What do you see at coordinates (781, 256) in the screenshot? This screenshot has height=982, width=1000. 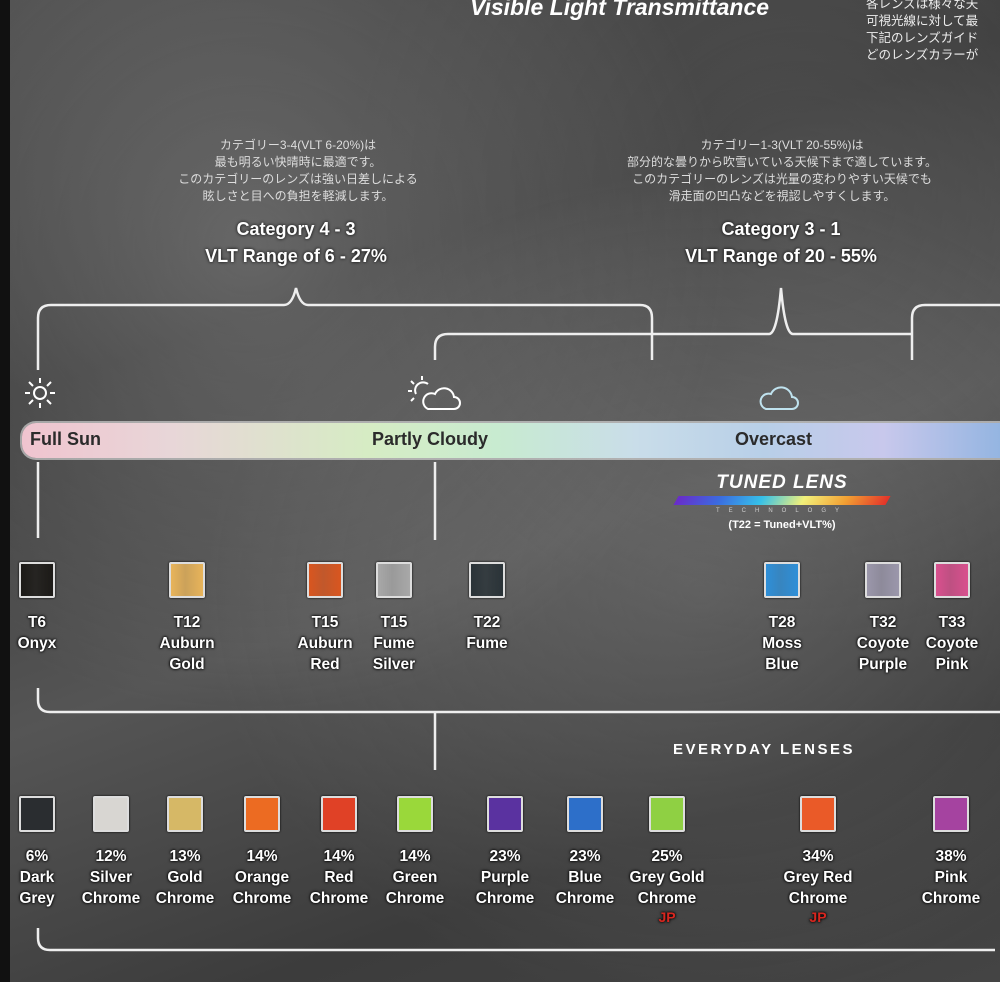 I see `category-range: VLT Range of 20 - 55%` at bounding box center [781, 256].